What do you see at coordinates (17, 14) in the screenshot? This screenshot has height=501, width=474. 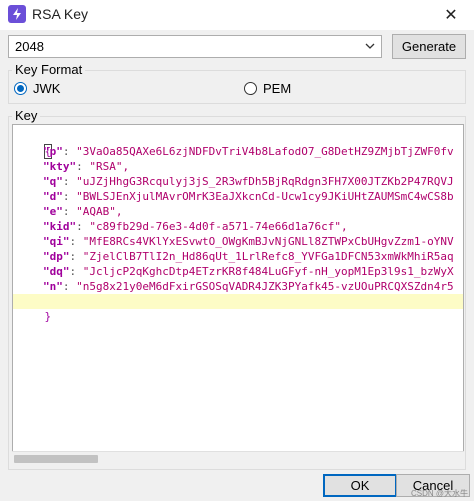 I see `flash-icon` at bounding box center [17, 14].